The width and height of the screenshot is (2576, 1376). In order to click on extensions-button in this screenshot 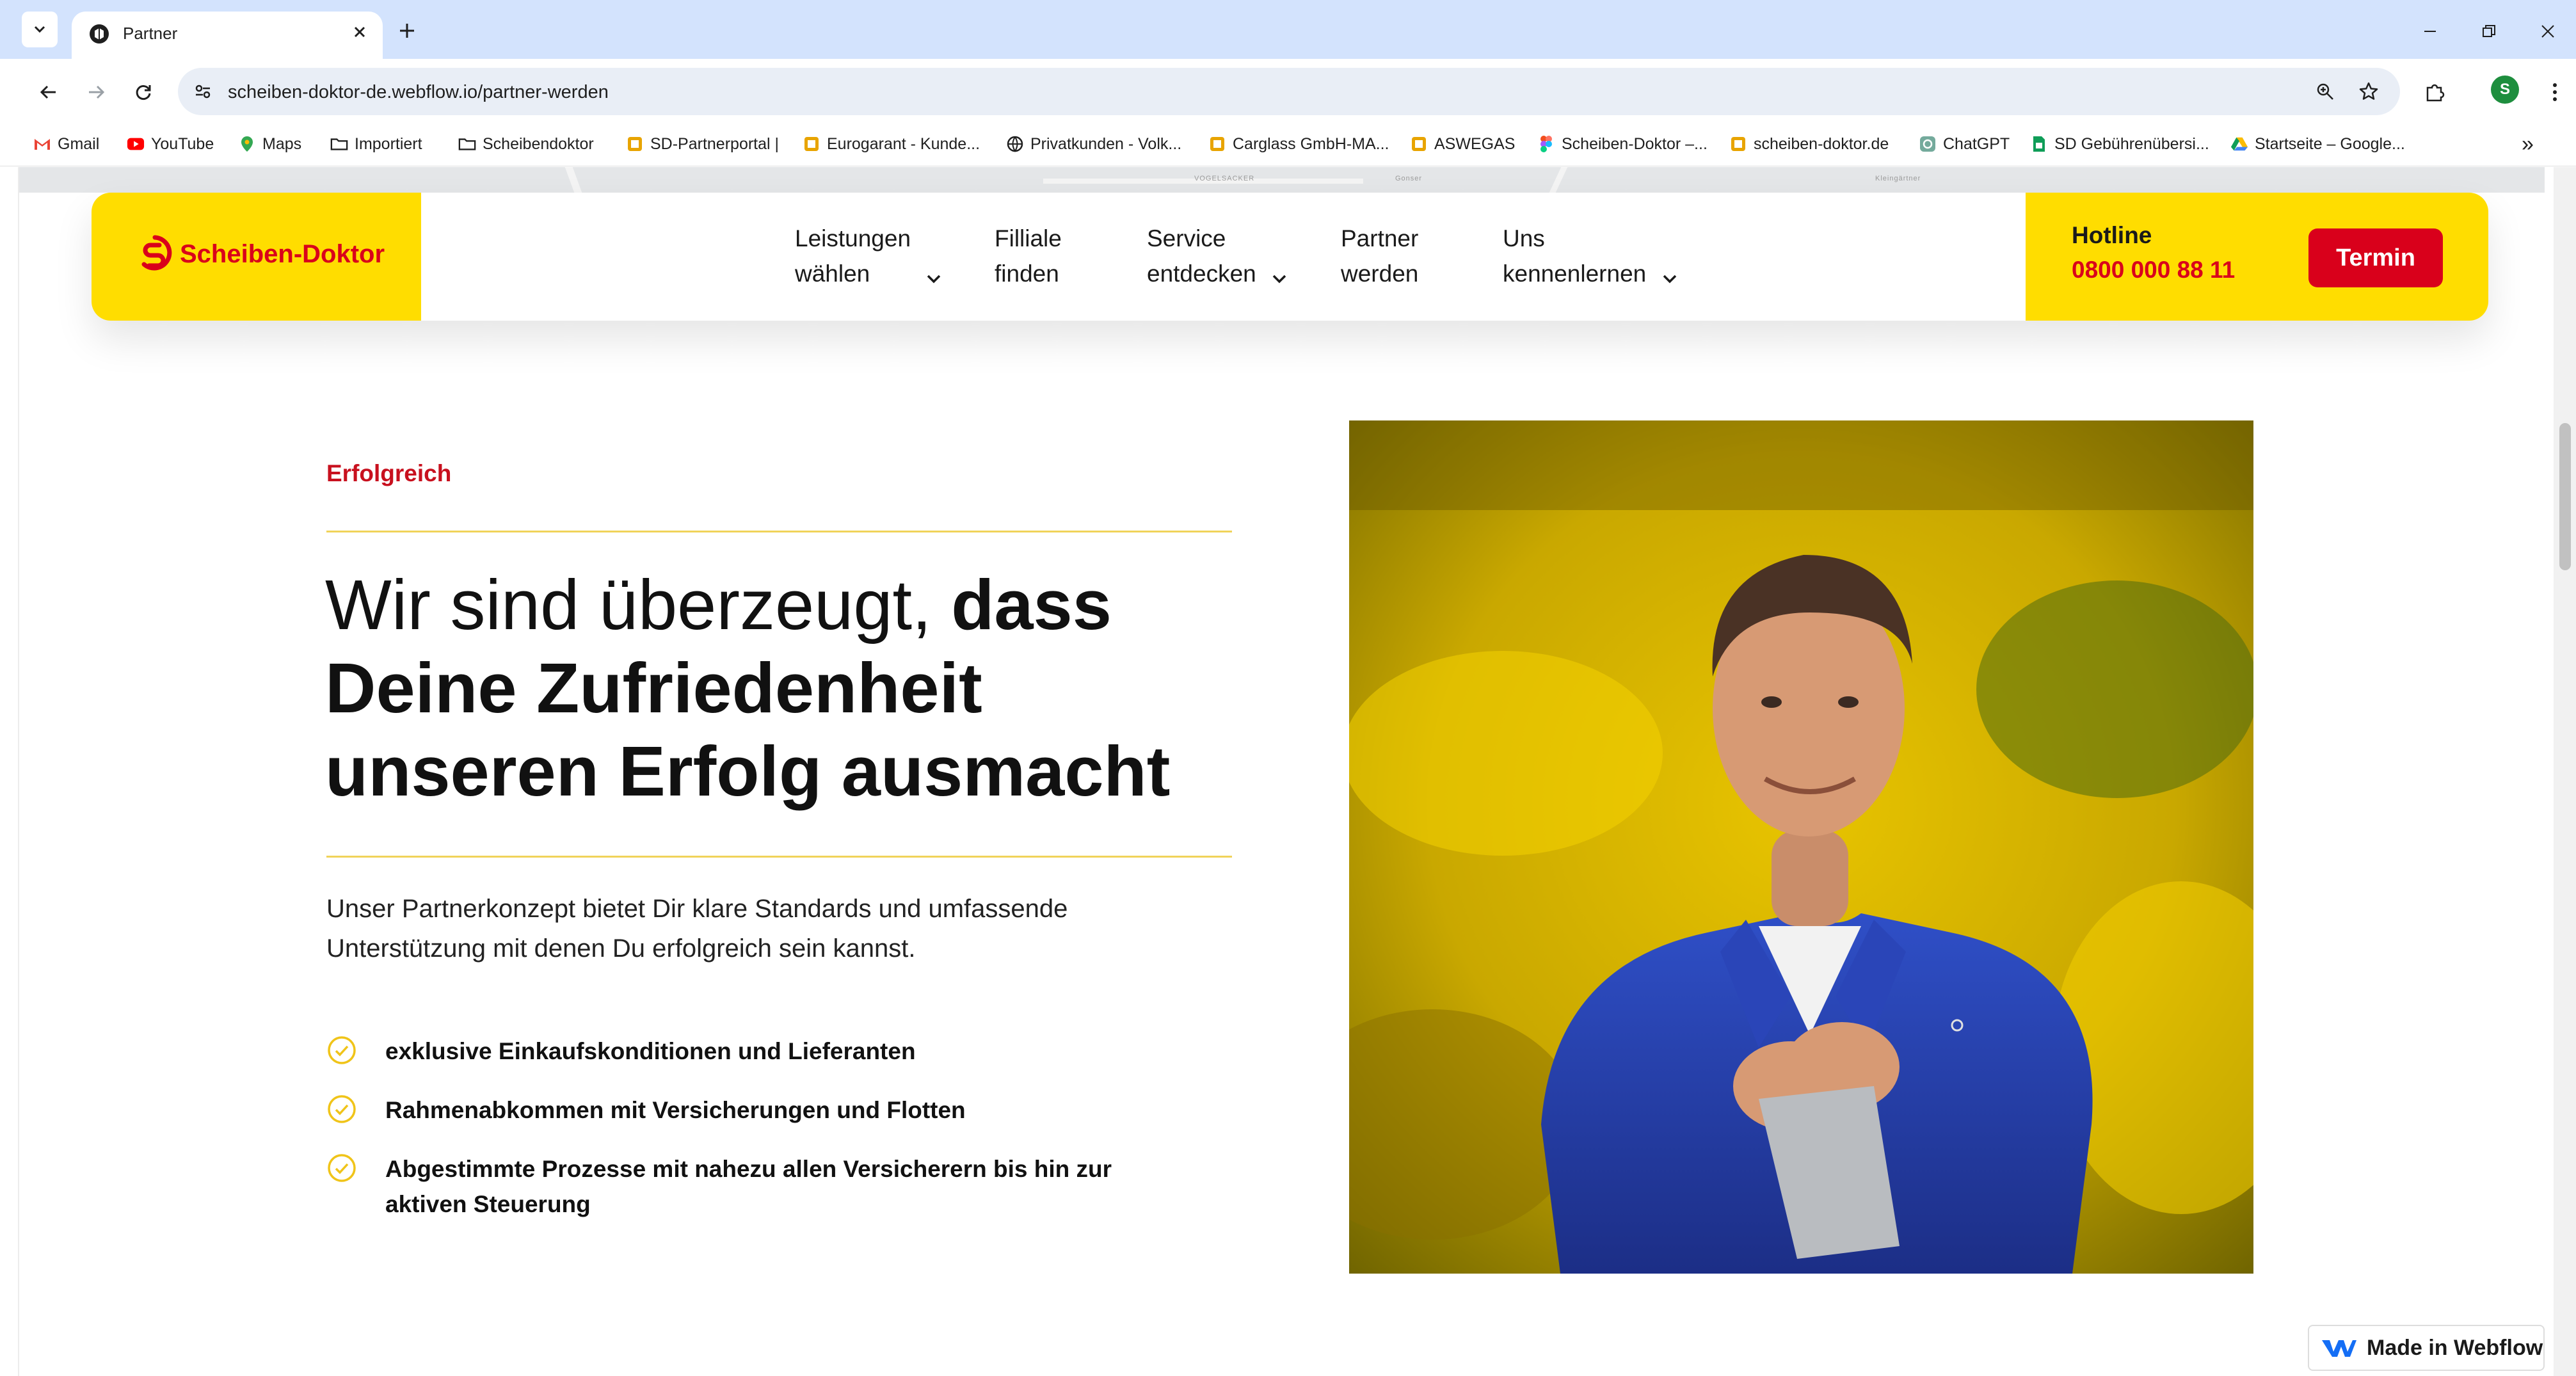, I will do `click(2434, 92)`.